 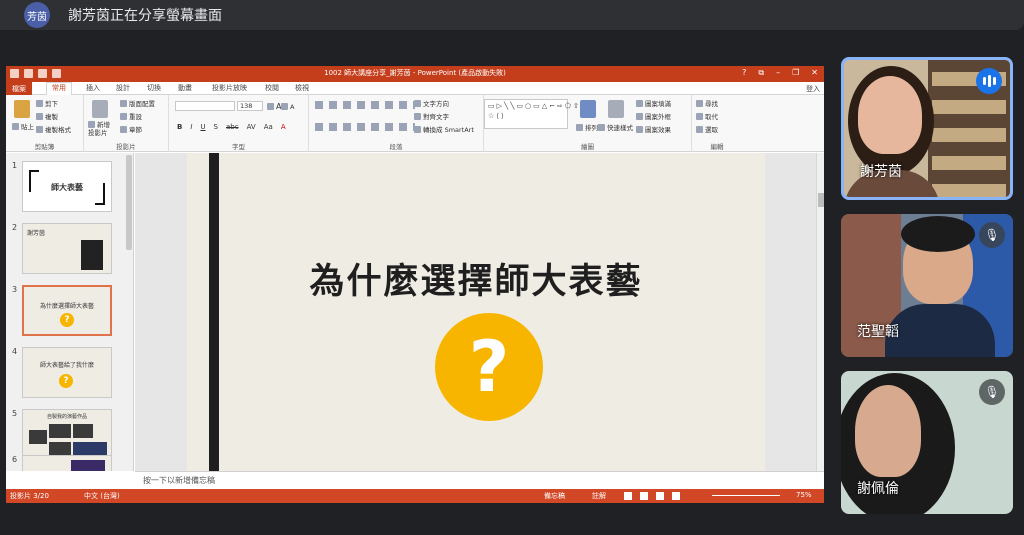 I want to click on arrange-icon, so click(x=588, y=109).